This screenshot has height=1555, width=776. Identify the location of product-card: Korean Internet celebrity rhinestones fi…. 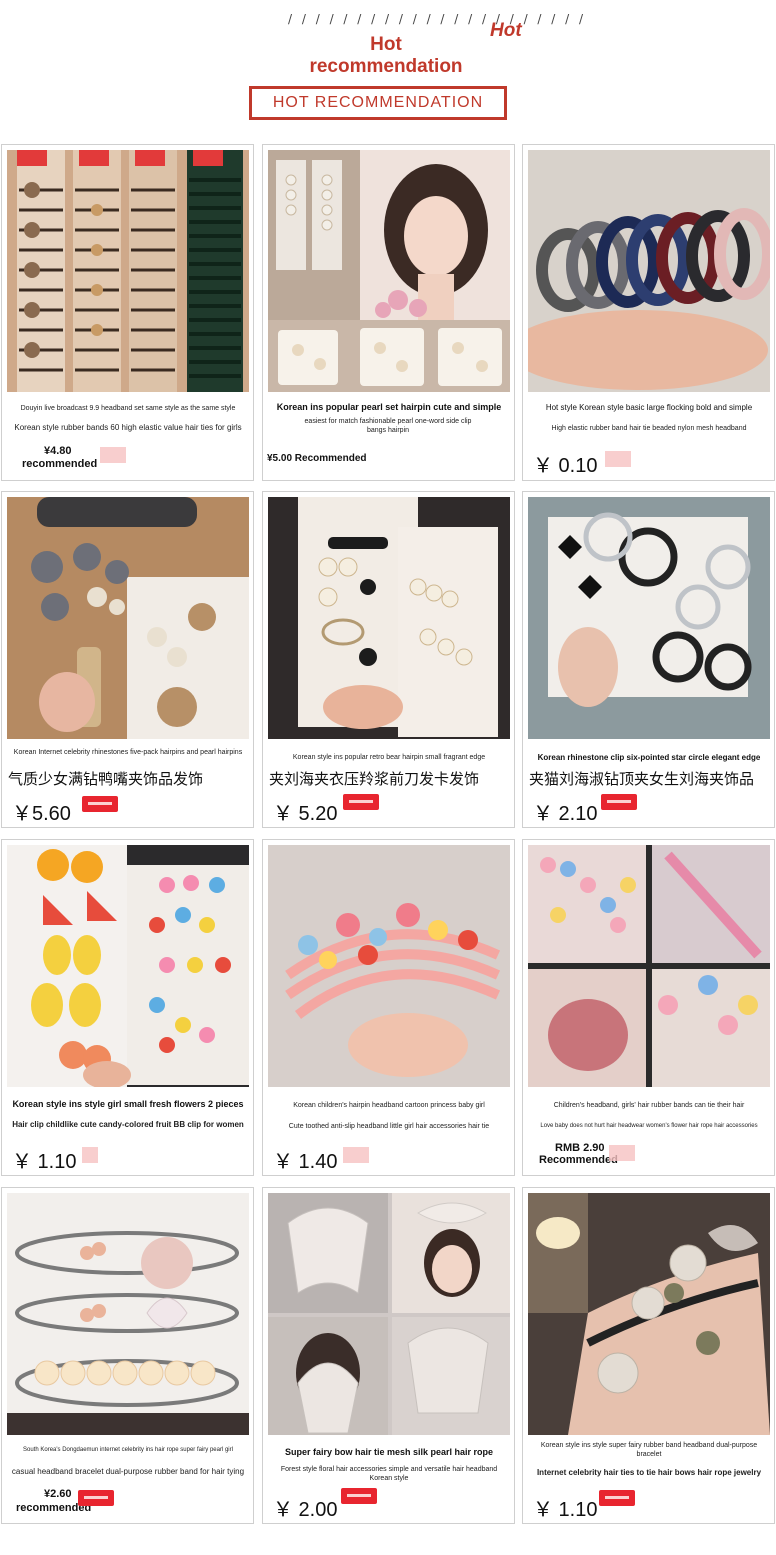
(127, 659).